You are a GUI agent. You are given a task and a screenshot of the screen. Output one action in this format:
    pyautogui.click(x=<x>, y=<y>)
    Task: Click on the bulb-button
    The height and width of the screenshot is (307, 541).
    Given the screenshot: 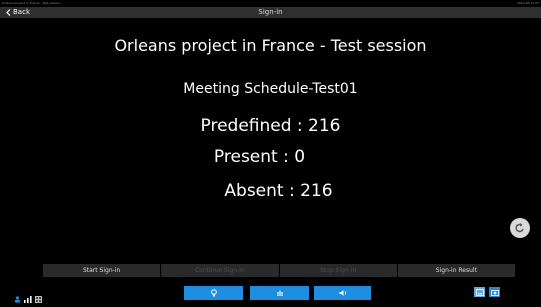 What is the action you would take?
    pyautogui.click(x=213, y=293)
    